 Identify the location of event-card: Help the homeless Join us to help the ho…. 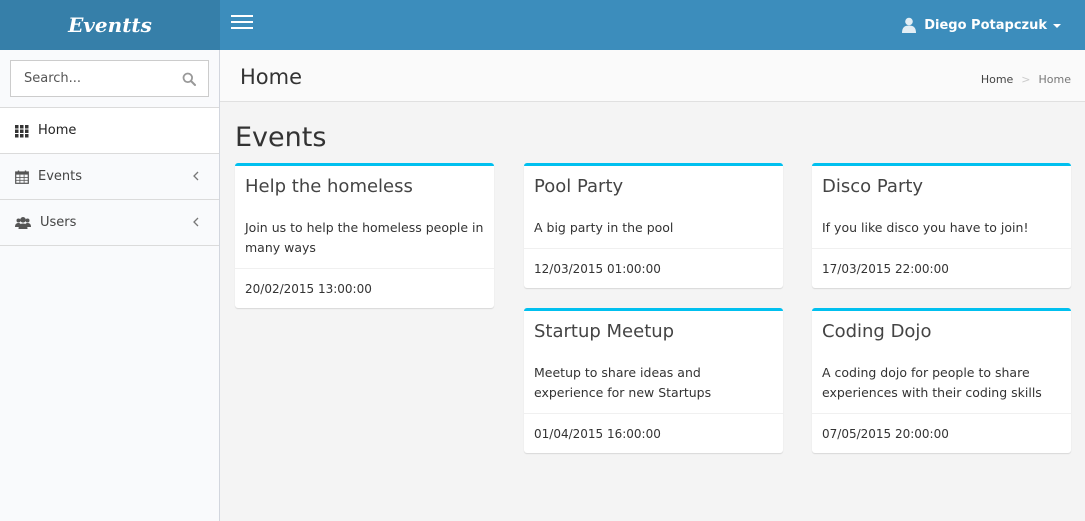
(364, 235).